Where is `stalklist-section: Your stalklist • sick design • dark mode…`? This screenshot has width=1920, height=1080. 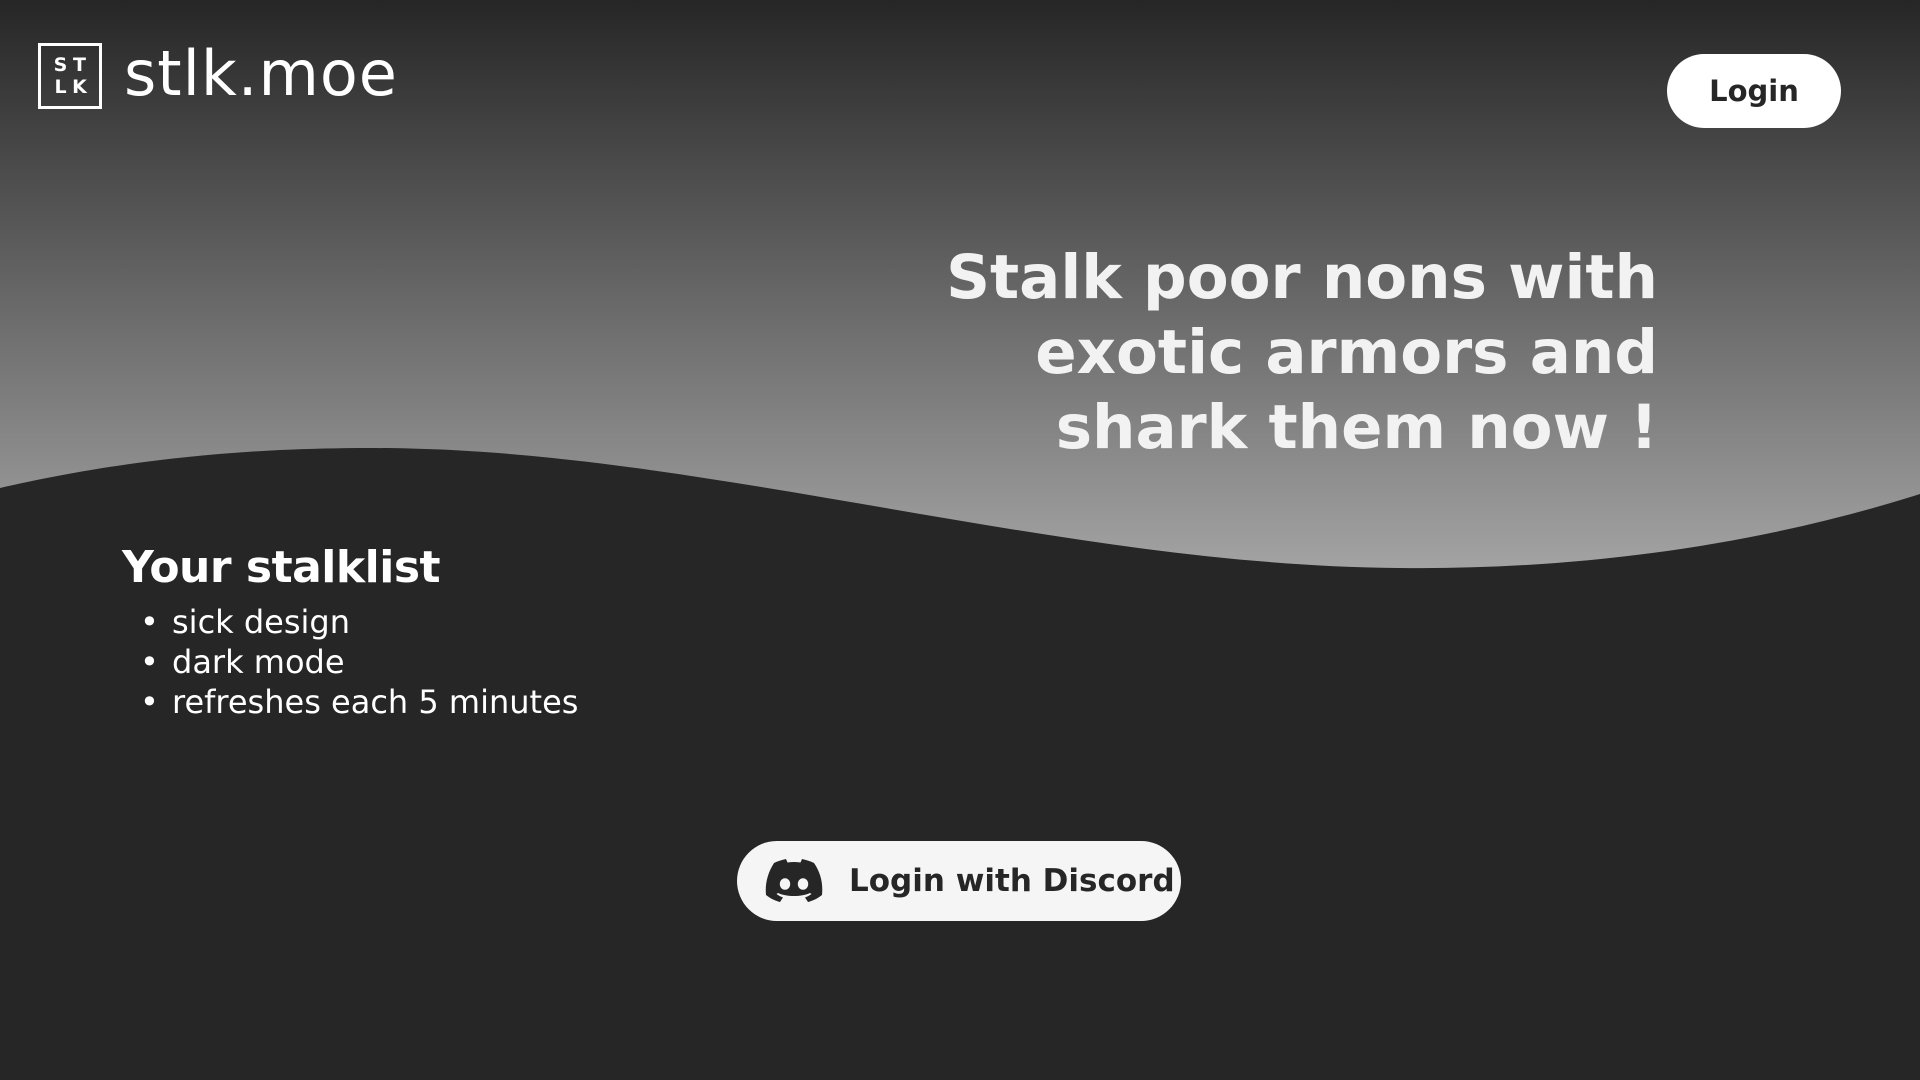 stalklist-section: Your stalklist • sick design • dark mode… is located at coordinates (350, 631).